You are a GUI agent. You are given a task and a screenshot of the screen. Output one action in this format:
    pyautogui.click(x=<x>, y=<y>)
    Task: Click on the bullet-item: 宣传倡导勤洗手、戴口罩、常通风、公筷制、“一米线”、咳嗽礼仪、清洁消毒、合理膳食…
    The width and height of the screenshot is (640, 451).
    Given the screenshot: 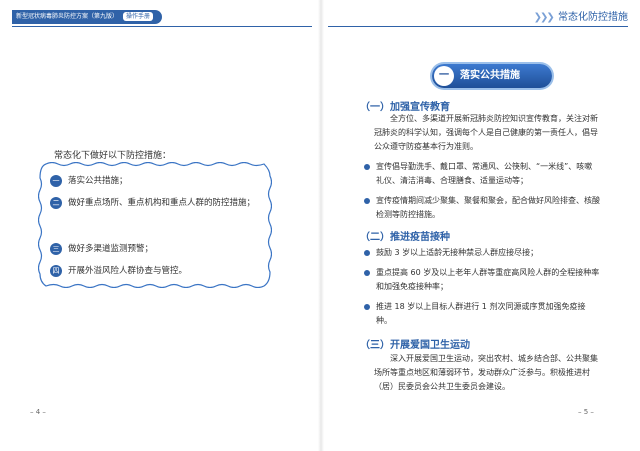 What is the action you would take?
    pyautogui.click(x=482, y=174)
    